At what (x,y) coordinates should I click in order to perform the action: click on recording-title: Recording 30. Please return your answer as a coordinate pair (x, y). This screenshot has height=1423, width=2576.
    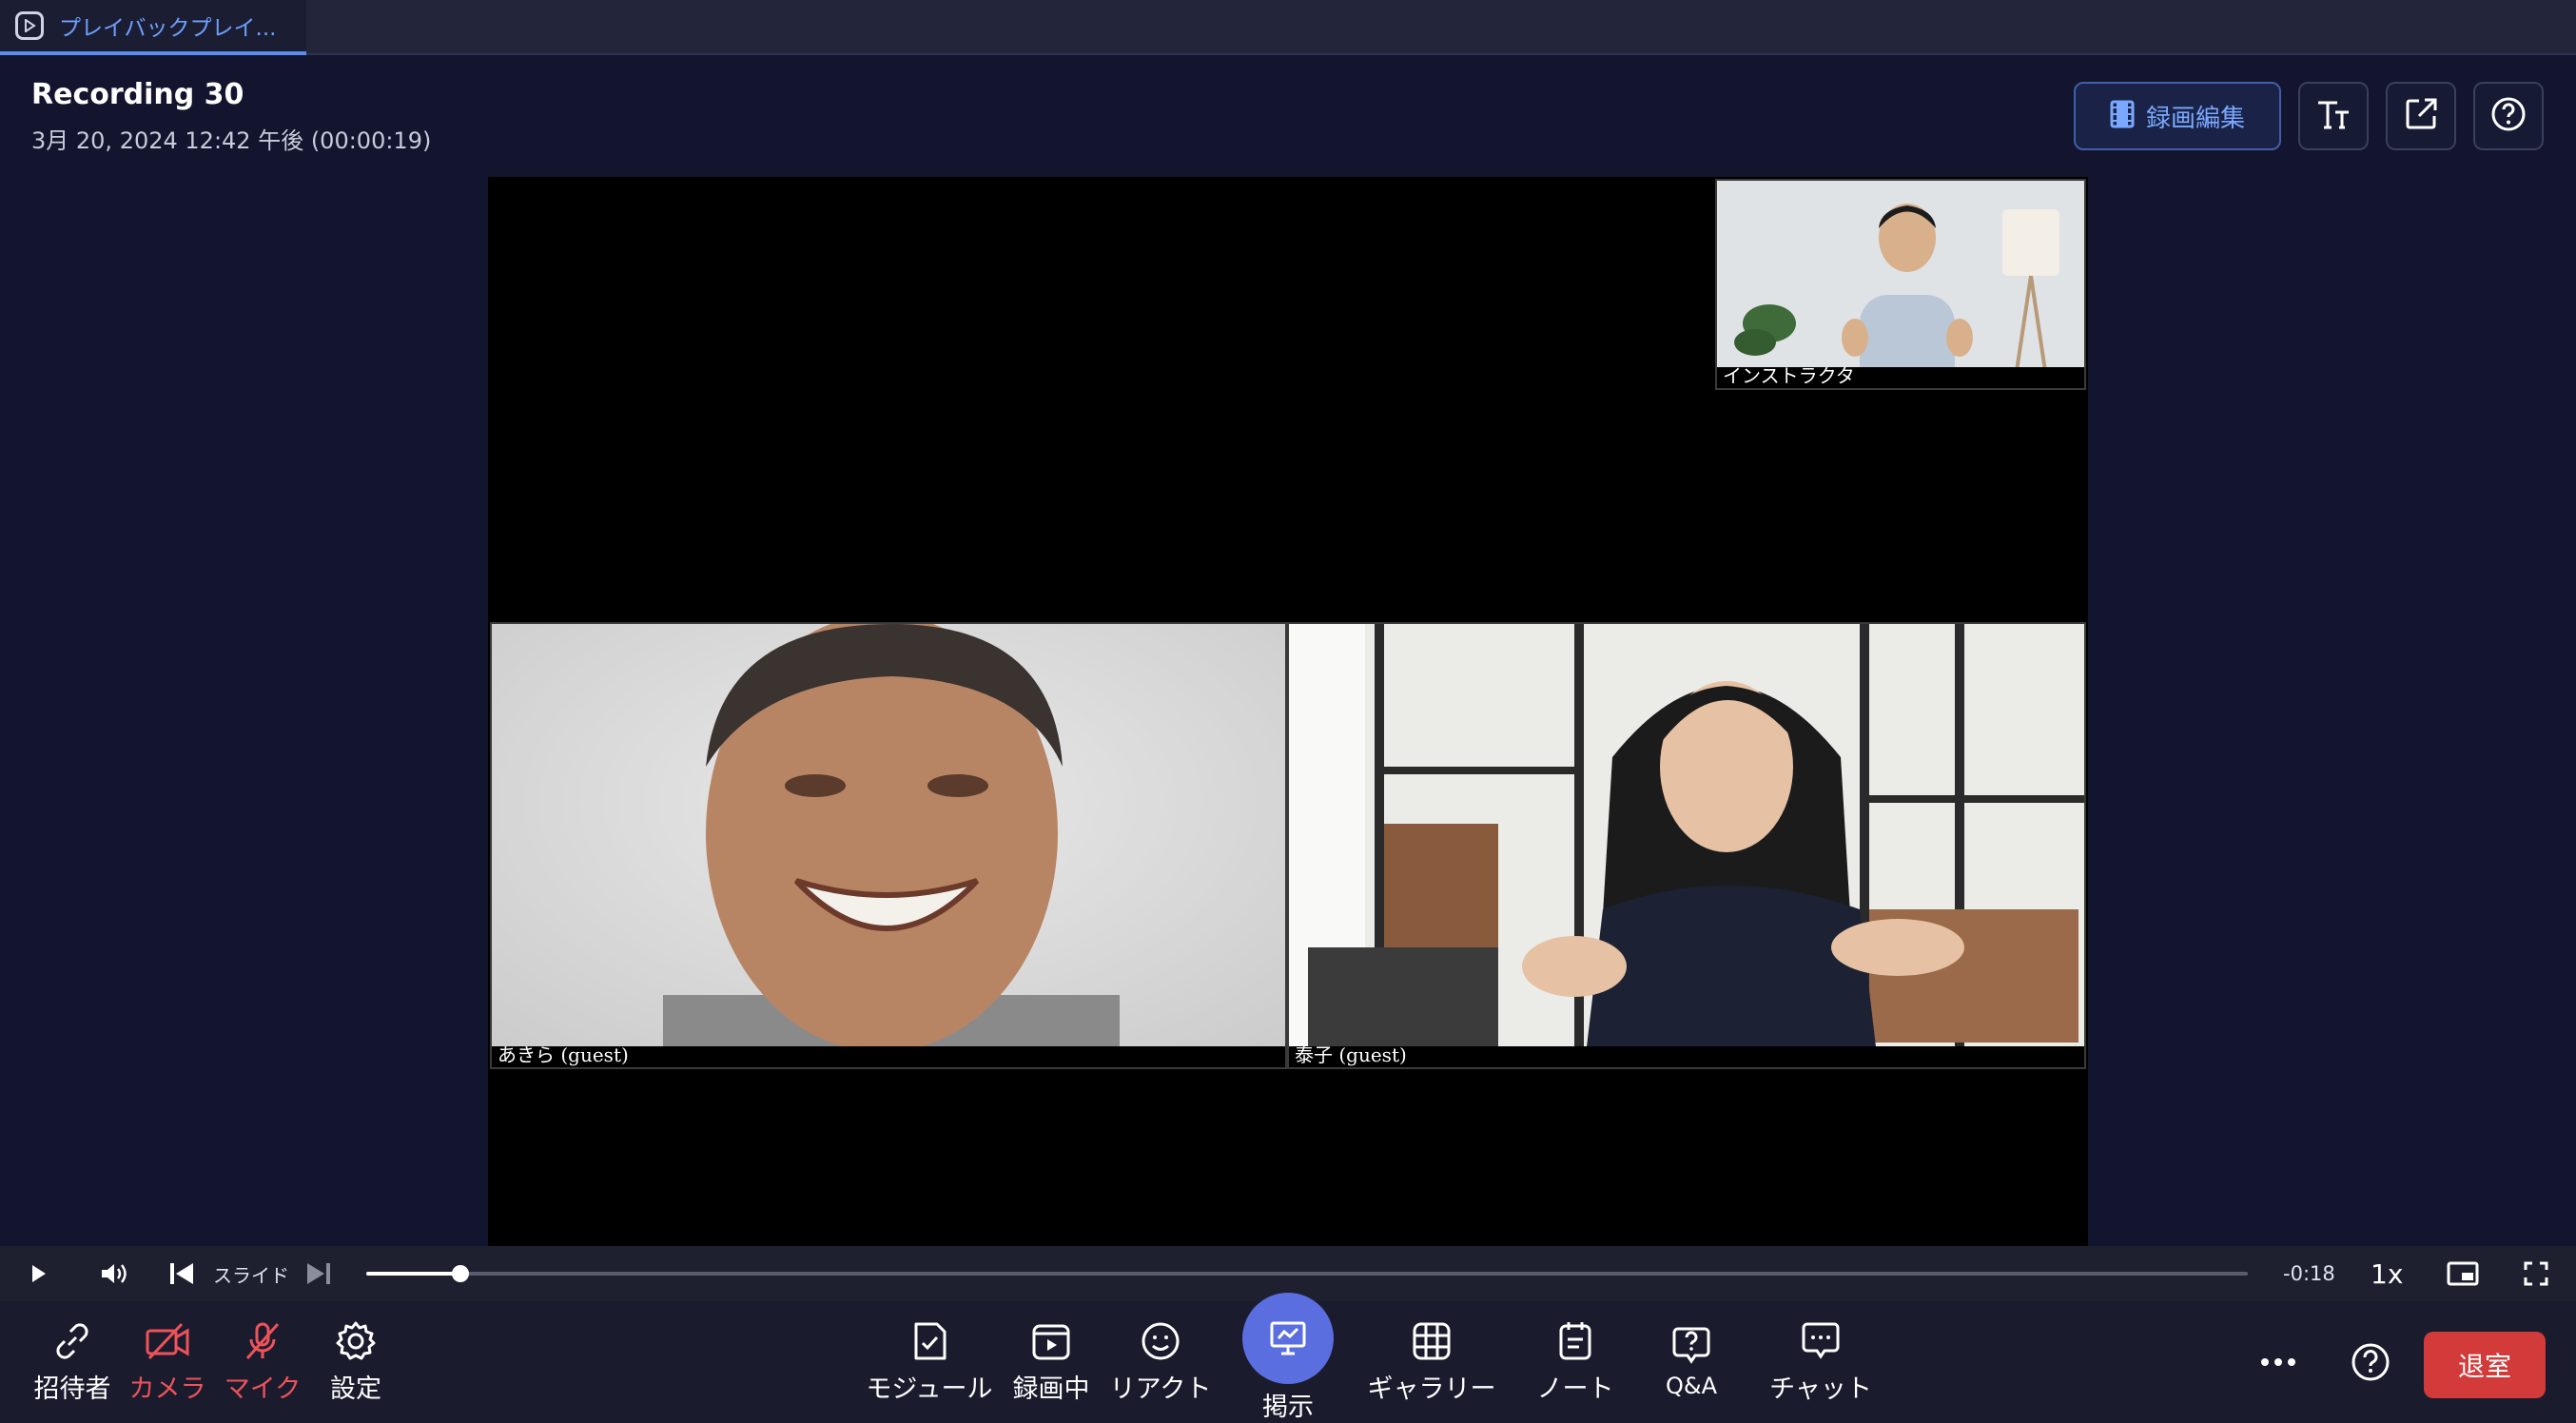
    Looking at the image, I should click on (138, 94).